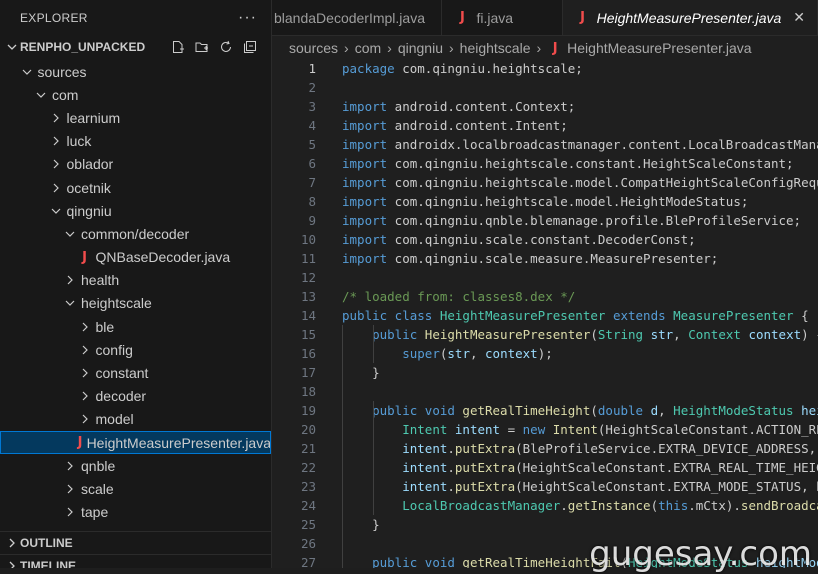 The height and width of the screenshot is (574, 818). What do you see at coordinates (809, 410) in the screenshot?
I see `code-token: heightModeStatus` at bounding box center [809, 410].